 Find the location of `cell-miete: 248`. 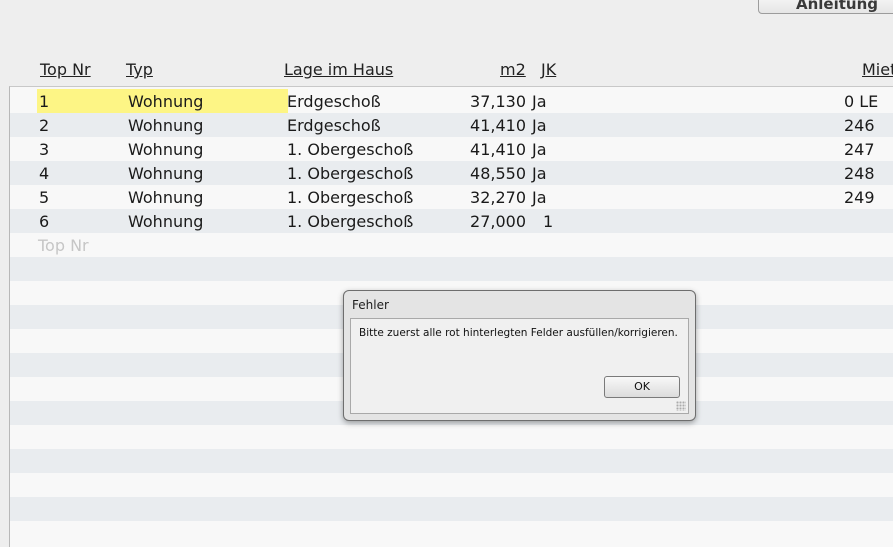

cell-miete: 248 is located at coordinates (859, 173).